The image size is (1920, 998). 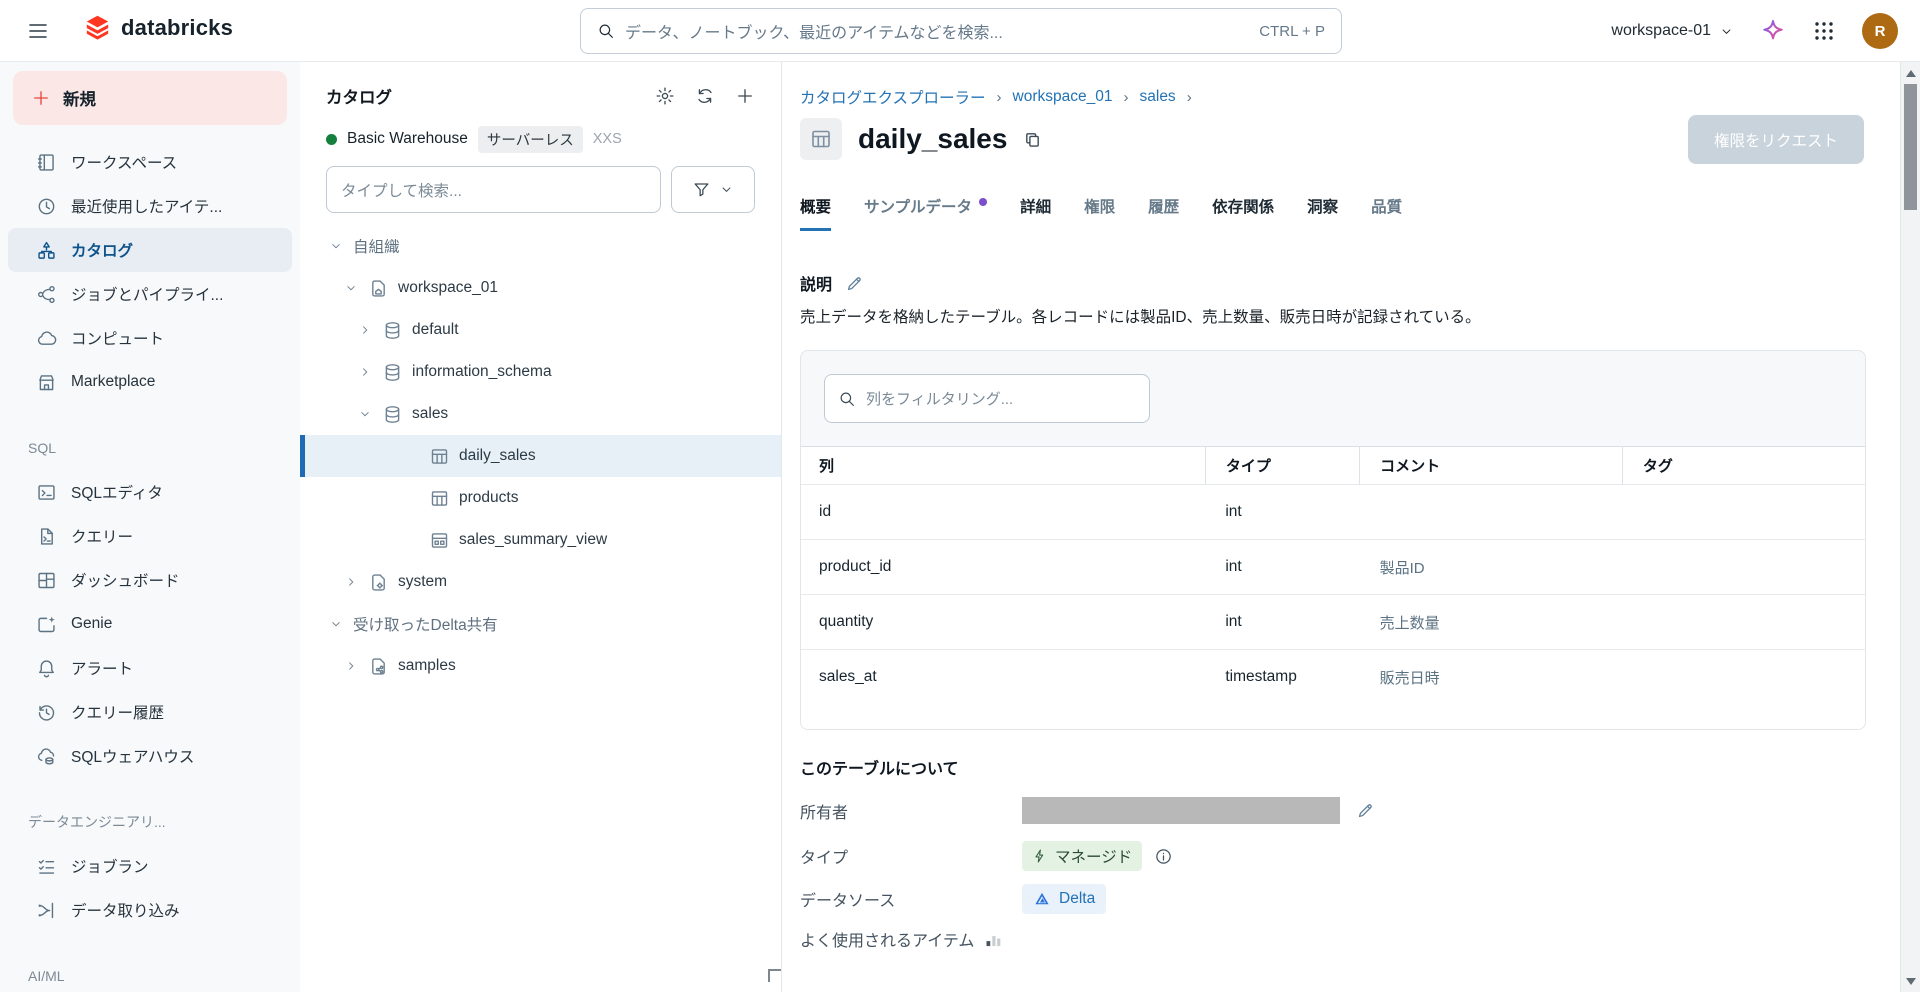 I want to click on view-icon, so click(x=439, y=540).